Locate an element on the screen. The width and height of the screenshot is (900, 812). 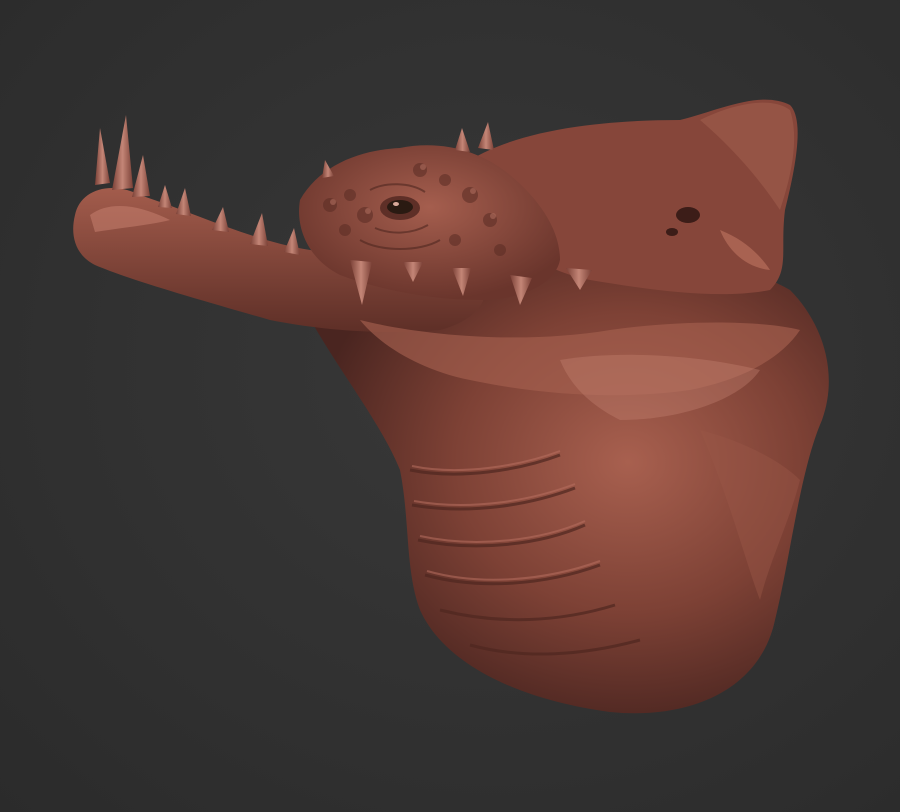
eye is located at coordinates (400, 208).